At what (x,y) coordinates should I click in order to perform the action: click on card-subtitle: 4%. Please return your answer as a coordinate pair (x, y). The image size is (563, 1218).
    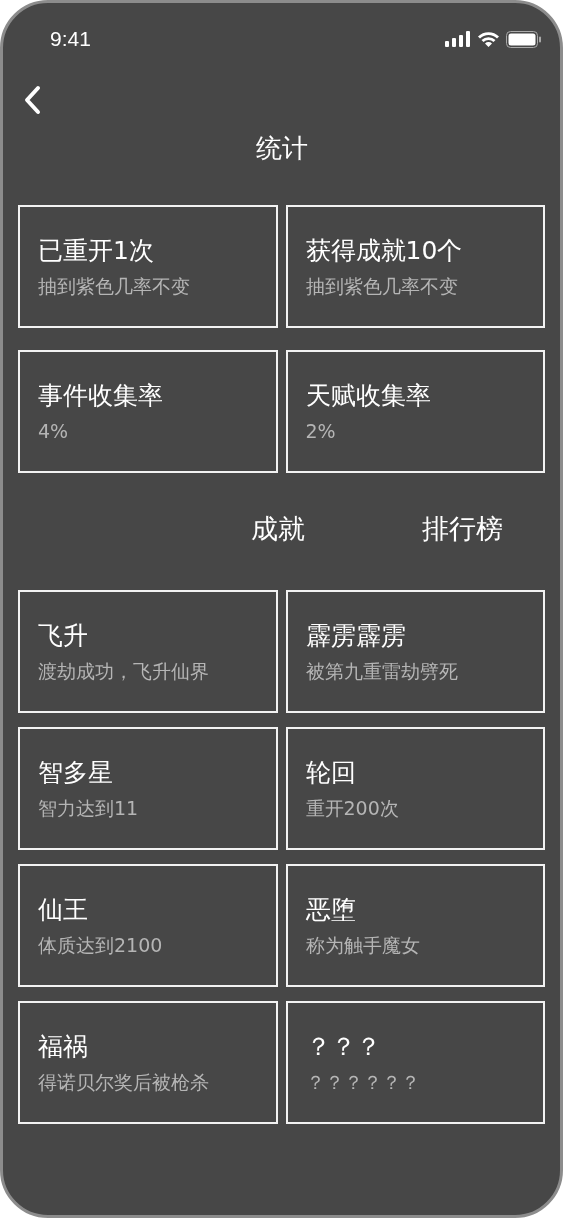
    Looking at the image, I should click on (54, 431).